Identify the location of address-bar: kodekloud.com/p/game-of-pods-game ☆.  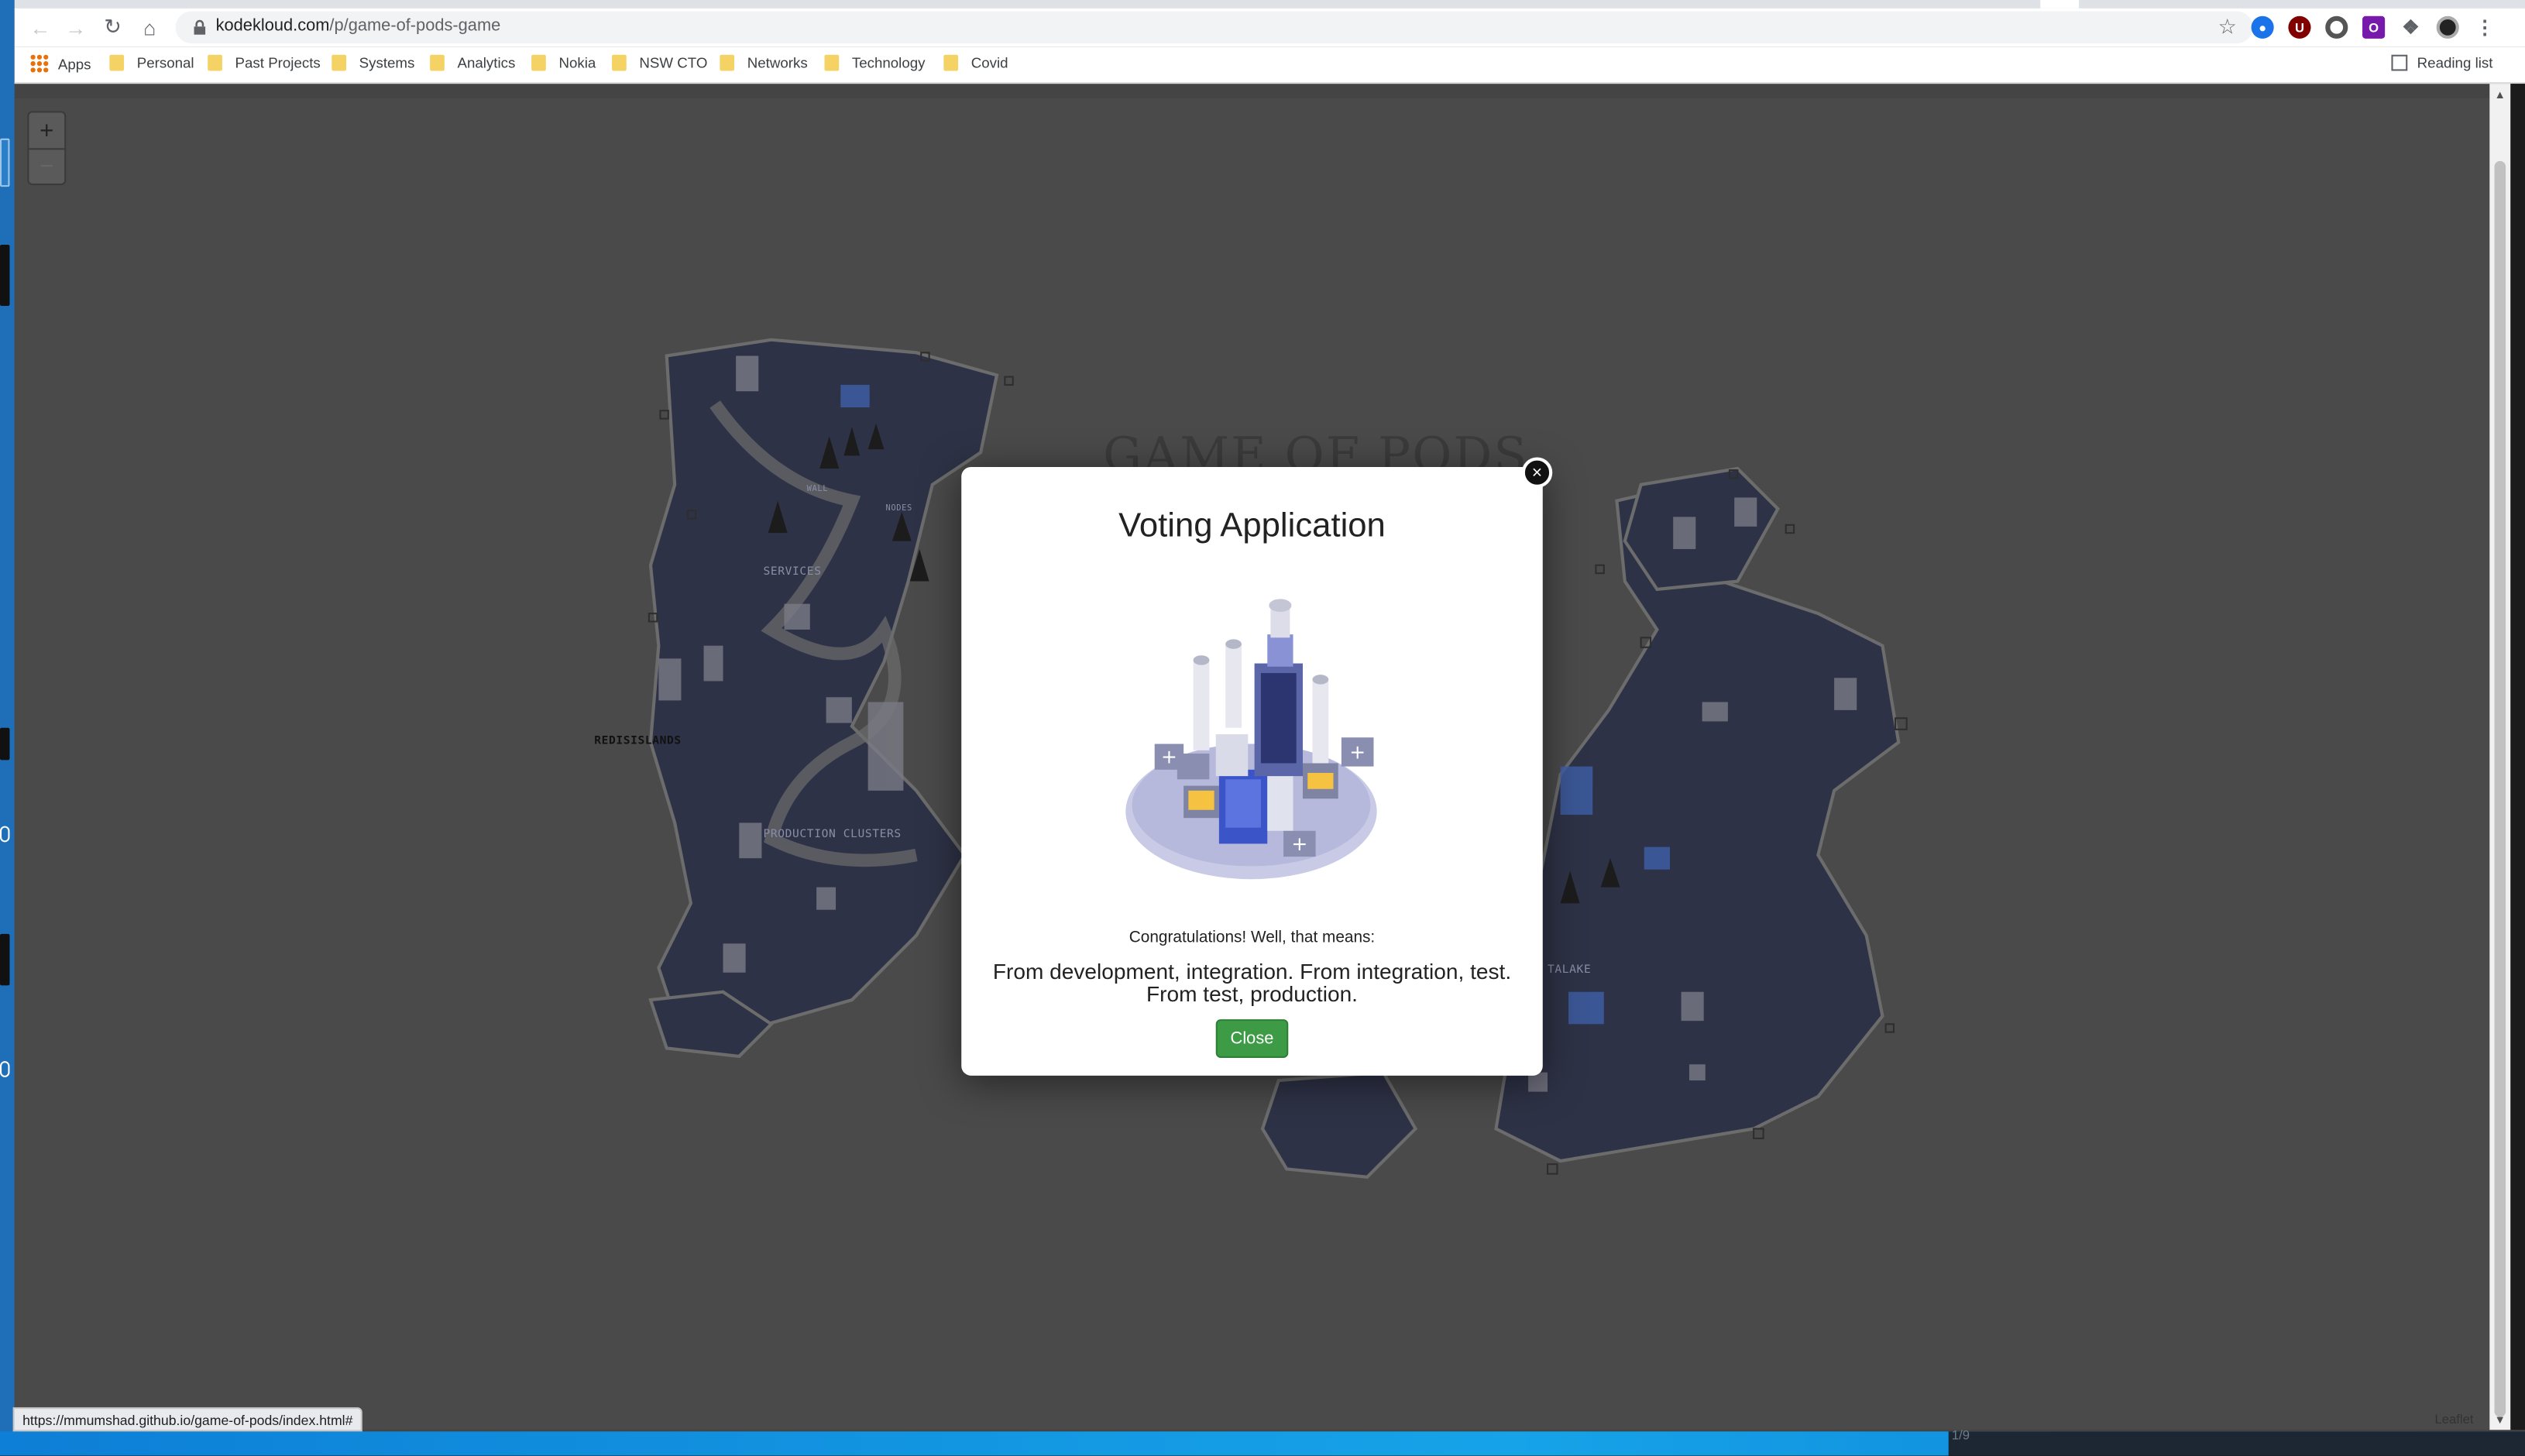
(1214, 27).